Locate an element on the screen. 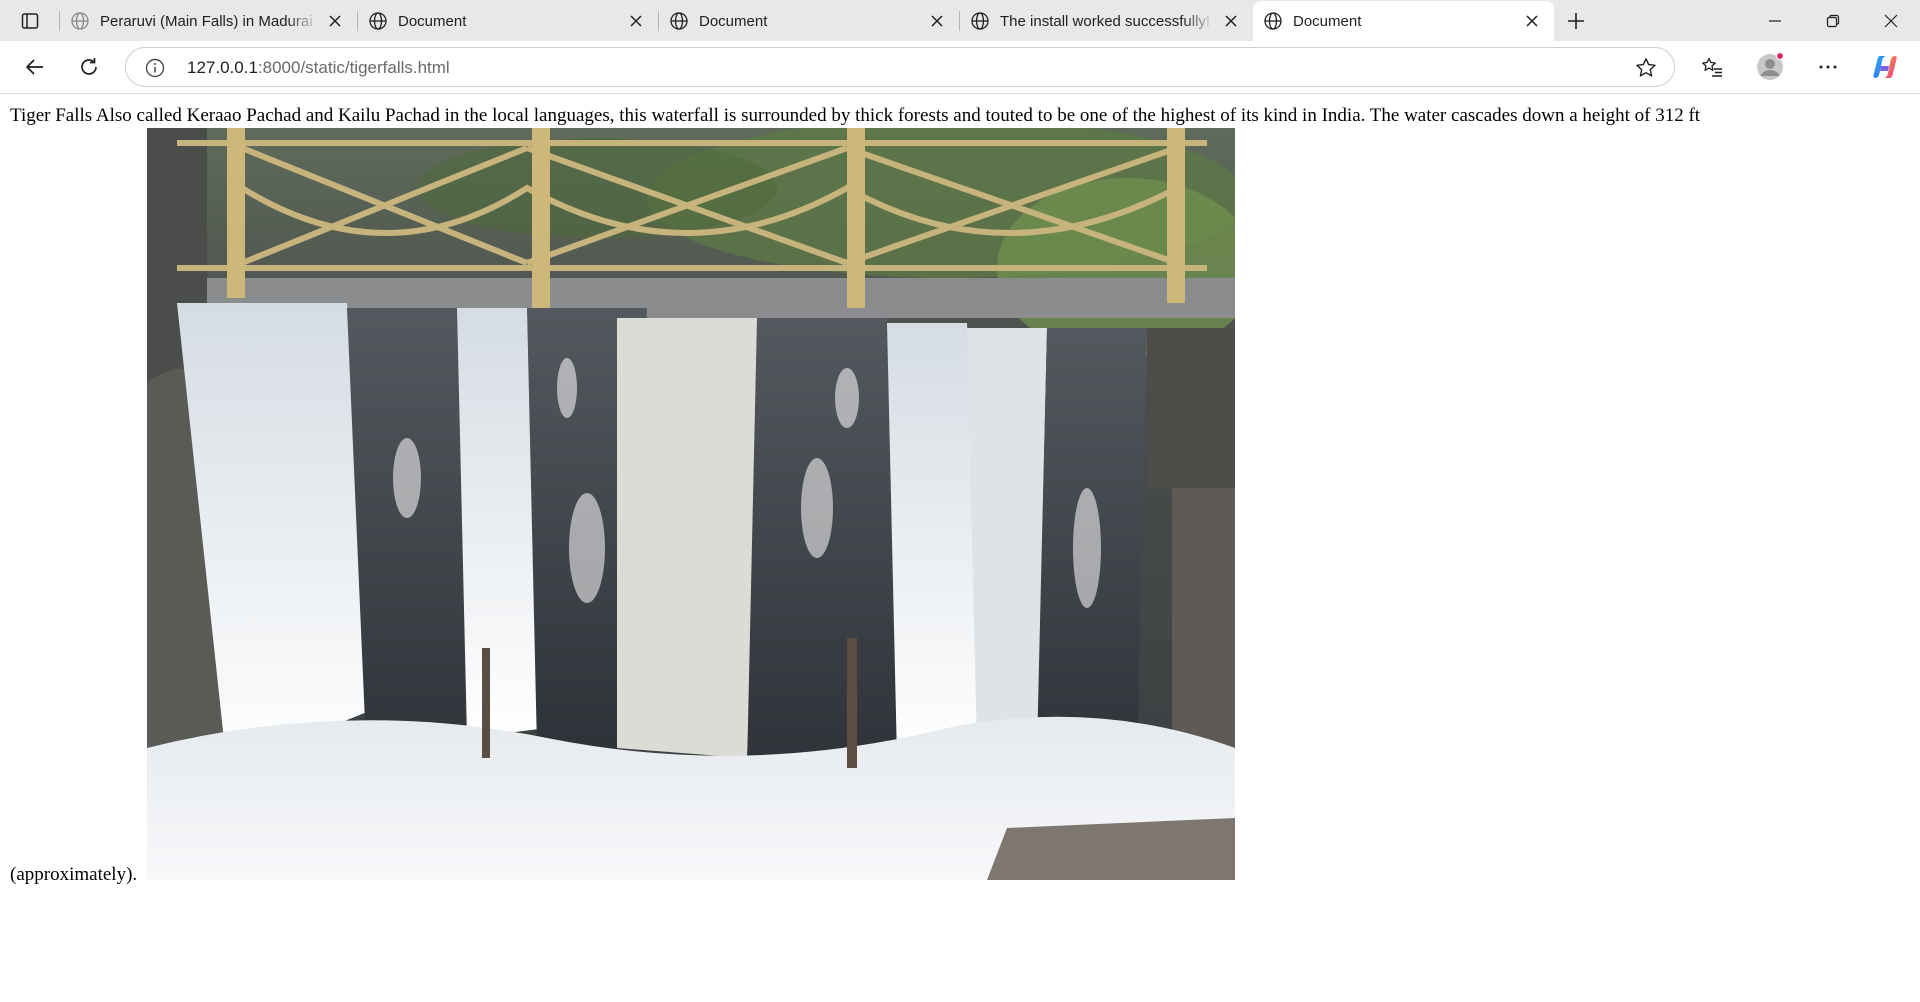 This screenshot has width=1920, height=1002. avatar is located at coordinates (1770, 66).